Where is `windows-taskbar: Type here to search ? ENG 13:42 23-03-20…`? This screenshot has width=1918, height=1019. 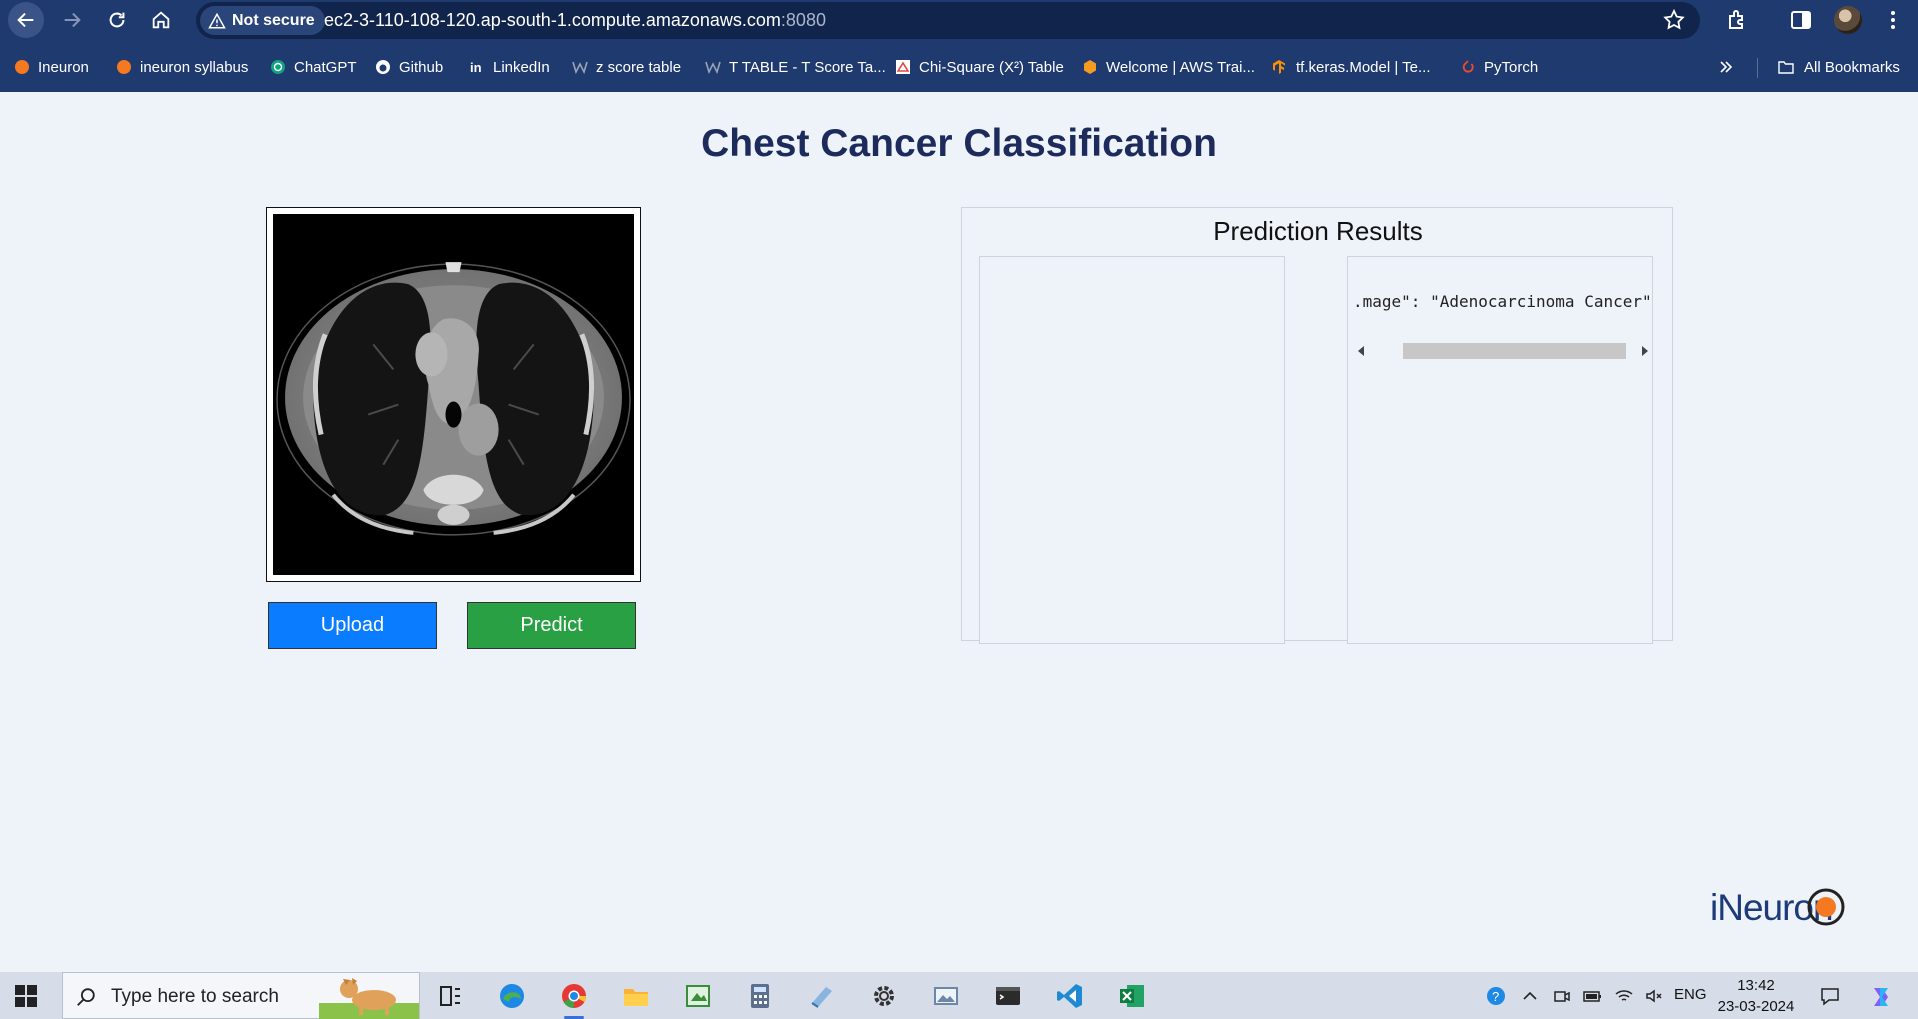
windows-taskbar: Type here to search ? ENG 13:42 23-03-20… is located at coordinates (959, 995).